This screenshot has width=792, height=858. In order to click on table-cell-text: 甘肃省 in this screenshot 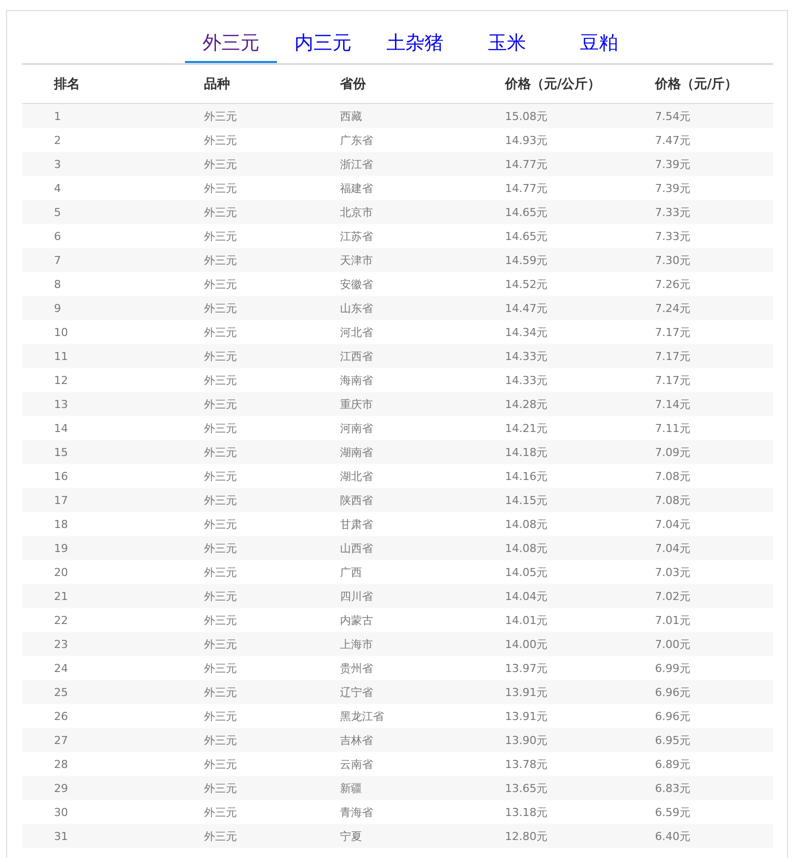, I will do `click(356, 524)`.